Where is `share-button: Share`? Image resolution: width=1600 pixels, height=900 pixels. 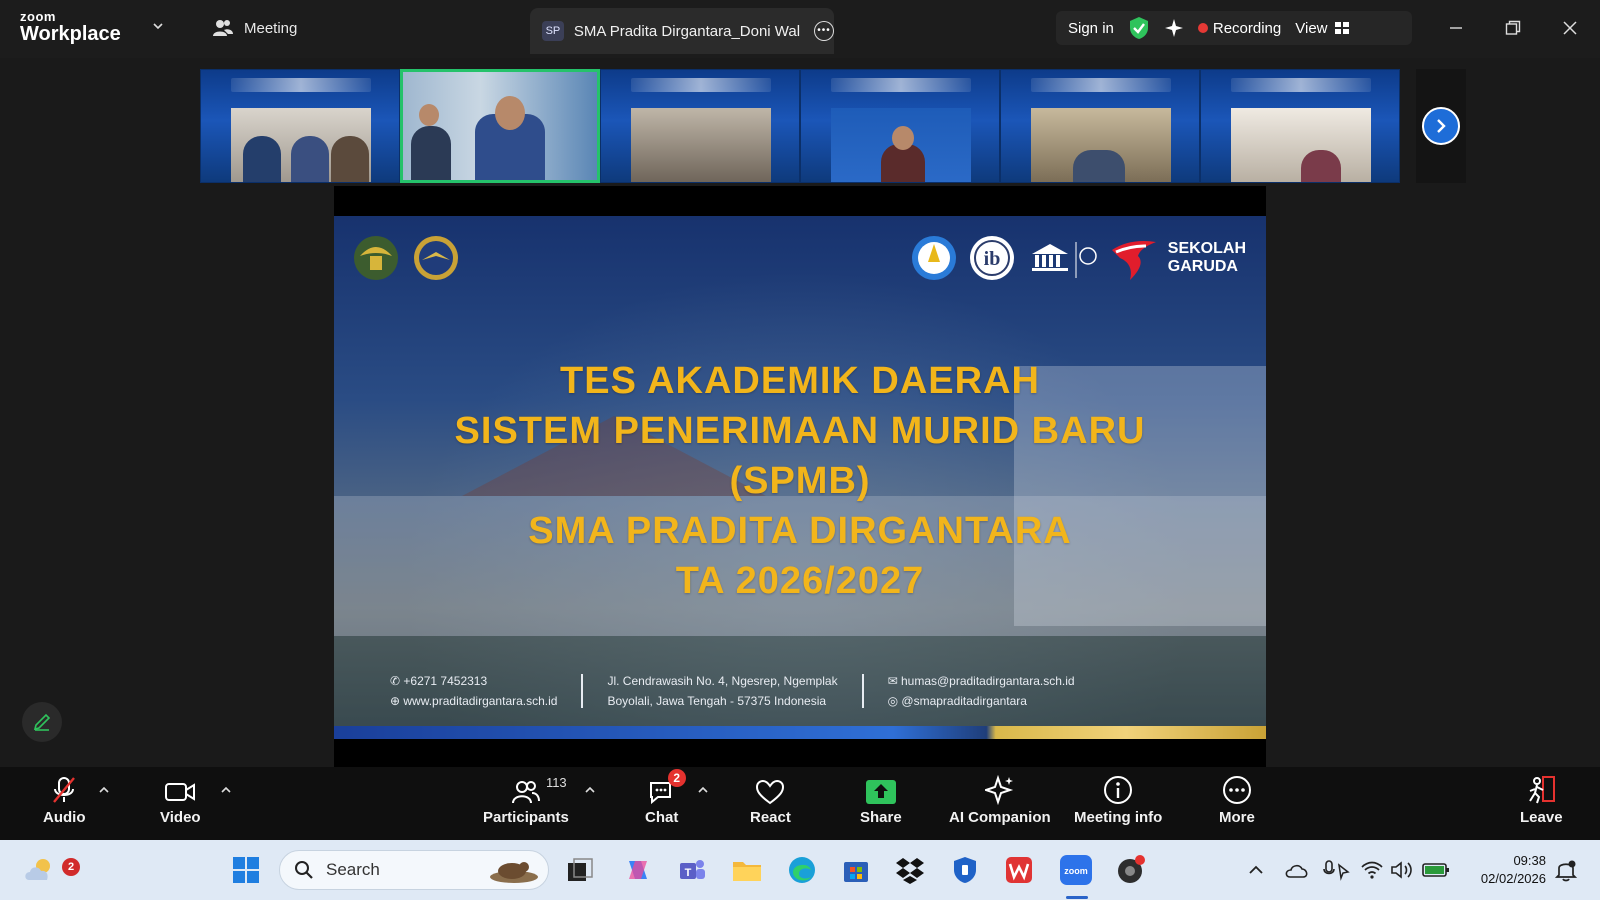
share-button: Share is located at coordinates (881, 800).